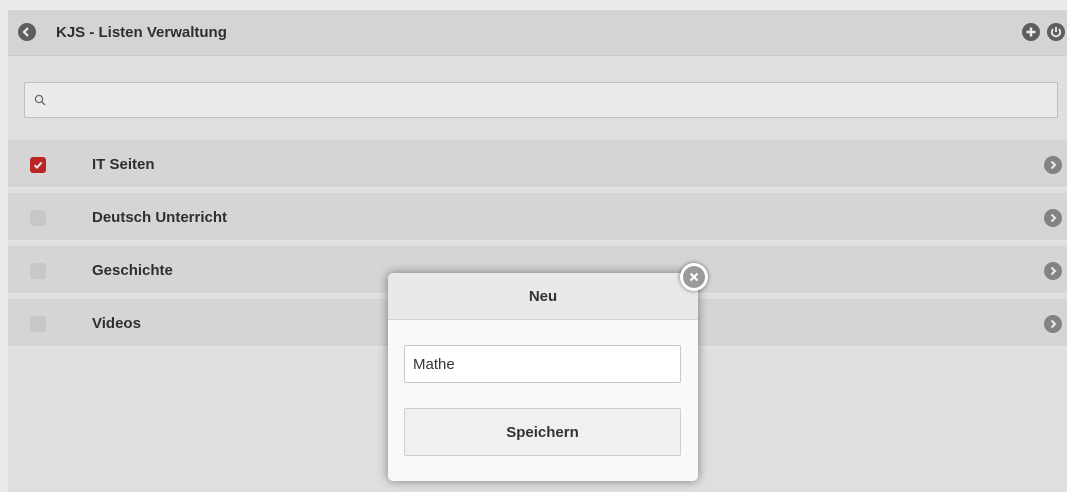 The width and height of the screenshot is (1067, 492). What do you see at coordinates (542, 364) in the screenshot?
I see `list-name-input` at bounding box center [542, 364].